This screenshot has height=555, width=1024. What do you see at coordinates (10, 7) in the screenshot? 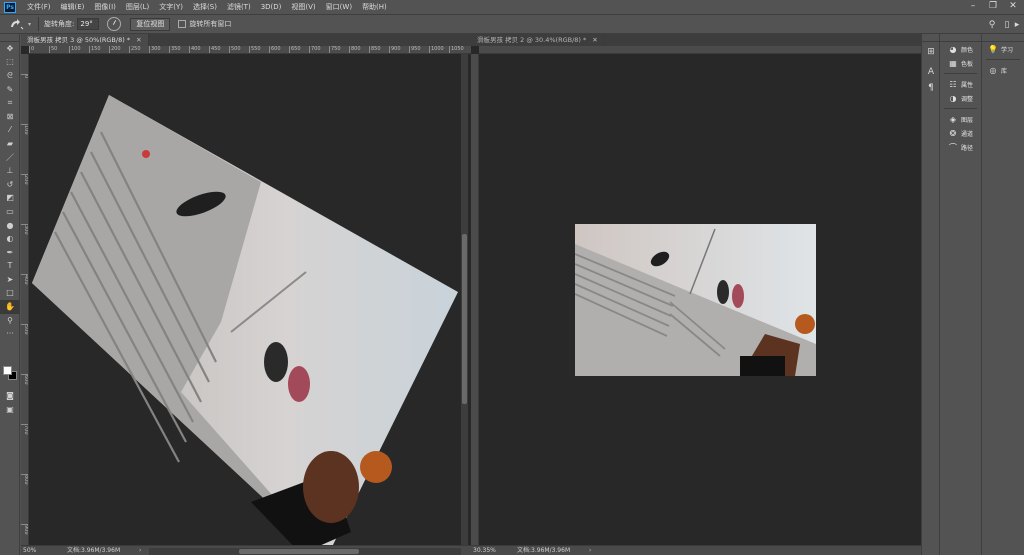
I see `photoshop-logo-icon: Ps` at bounding box center [10, 7].